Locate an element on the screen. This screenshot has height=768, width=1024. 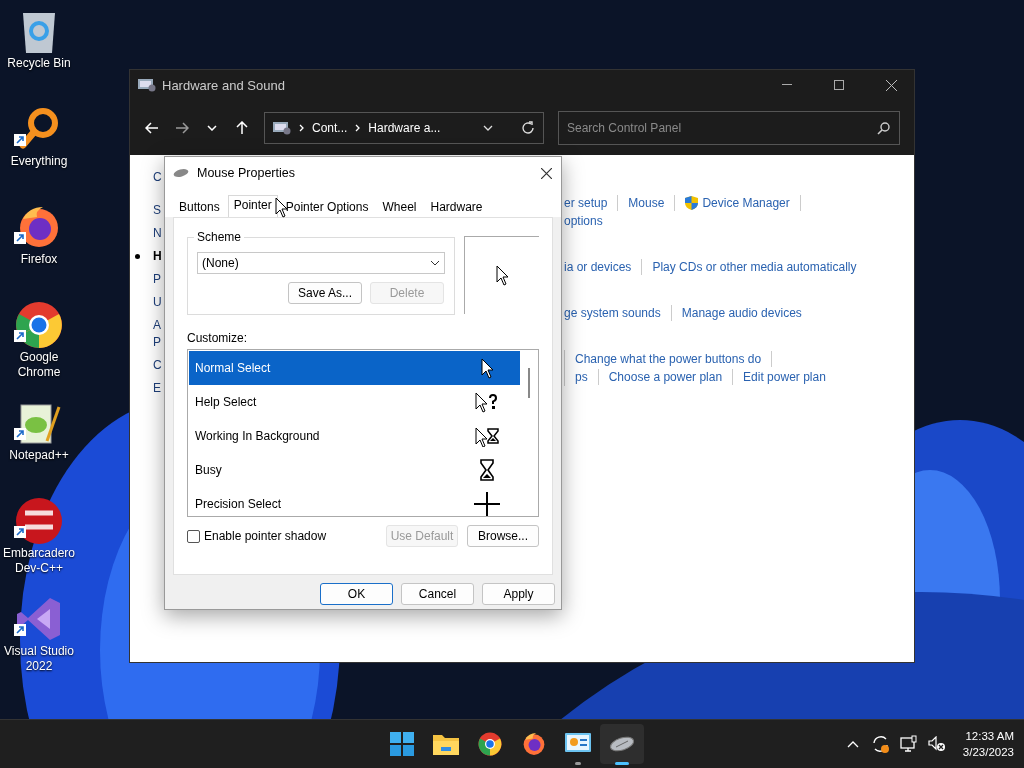
task-link: Edit power plan is located at coordinates (784, 377).